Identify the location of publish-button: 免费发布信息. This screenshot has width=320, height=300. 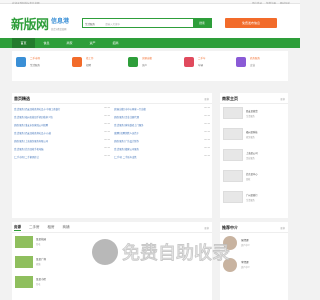
(251, 23).